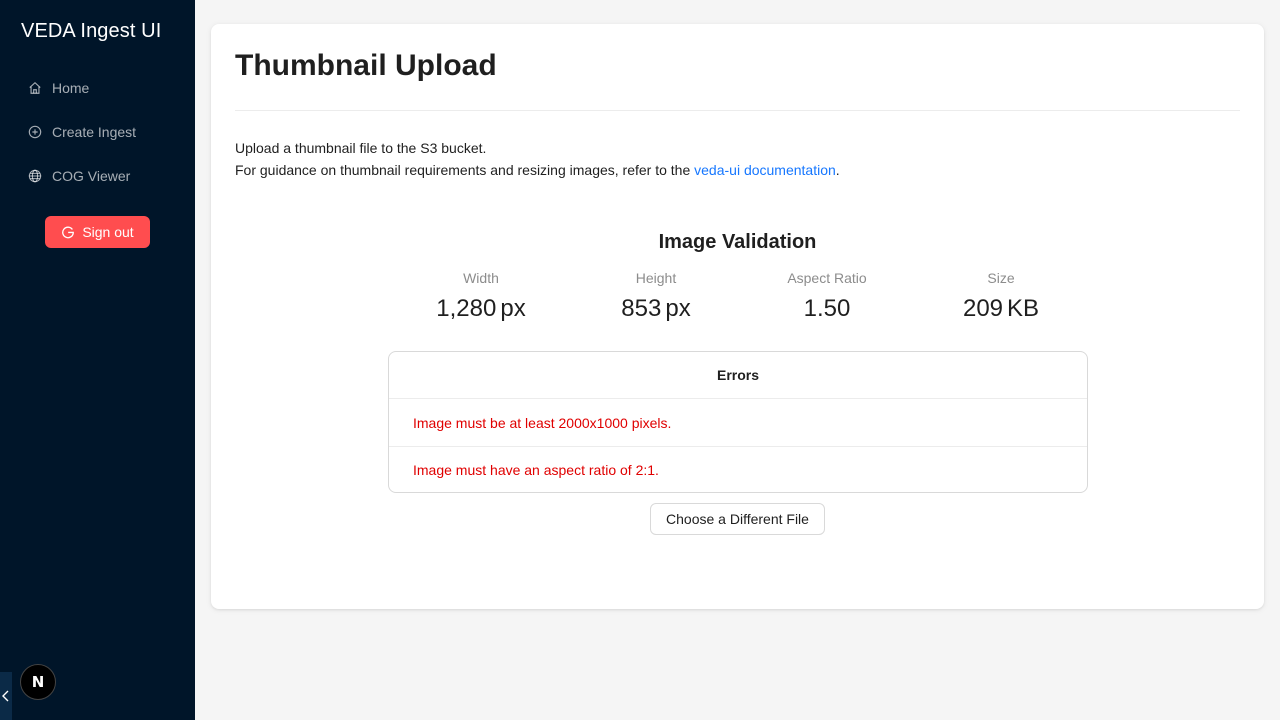 Image resolution: width=1280 pixels, height=720 pixels. I want to click on plus-circle-icon, so click(35, 132).